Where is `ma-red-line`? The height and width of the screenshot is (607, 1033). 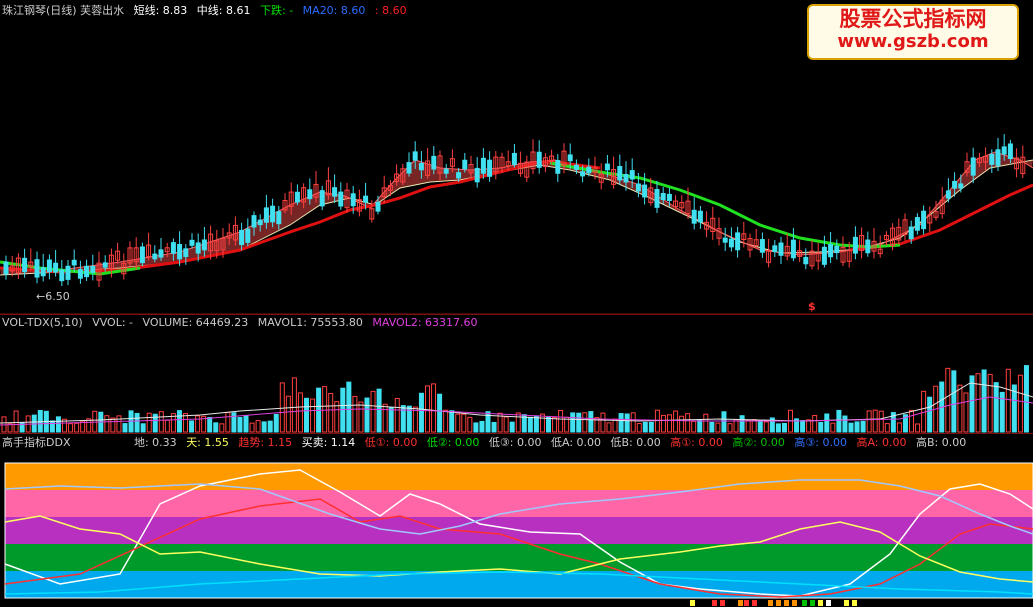
ma-red-line is located at coordinates (941, 217).